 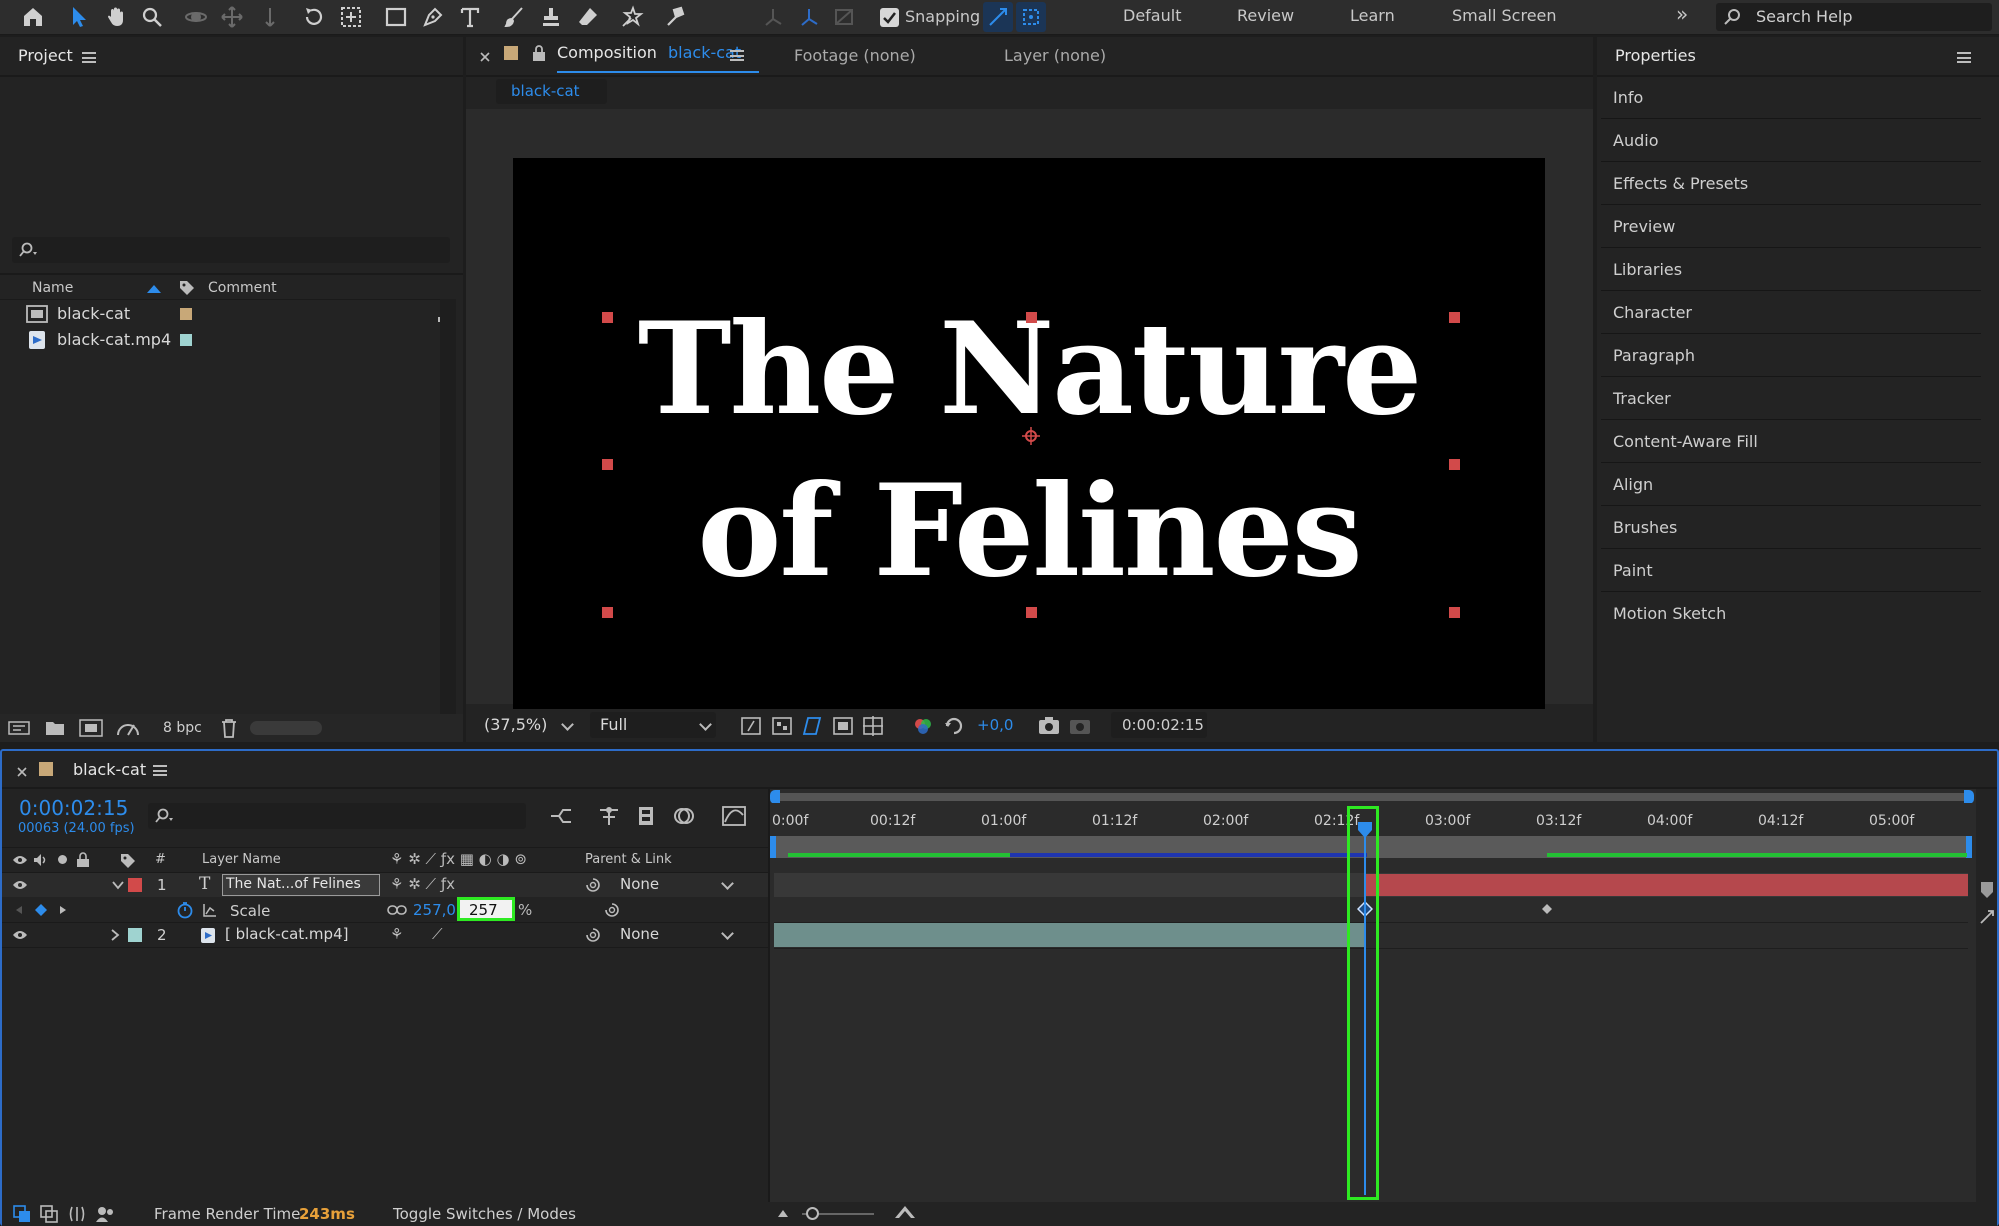 I want to click on reset-exposure-icon, so click(x=954, y=726).